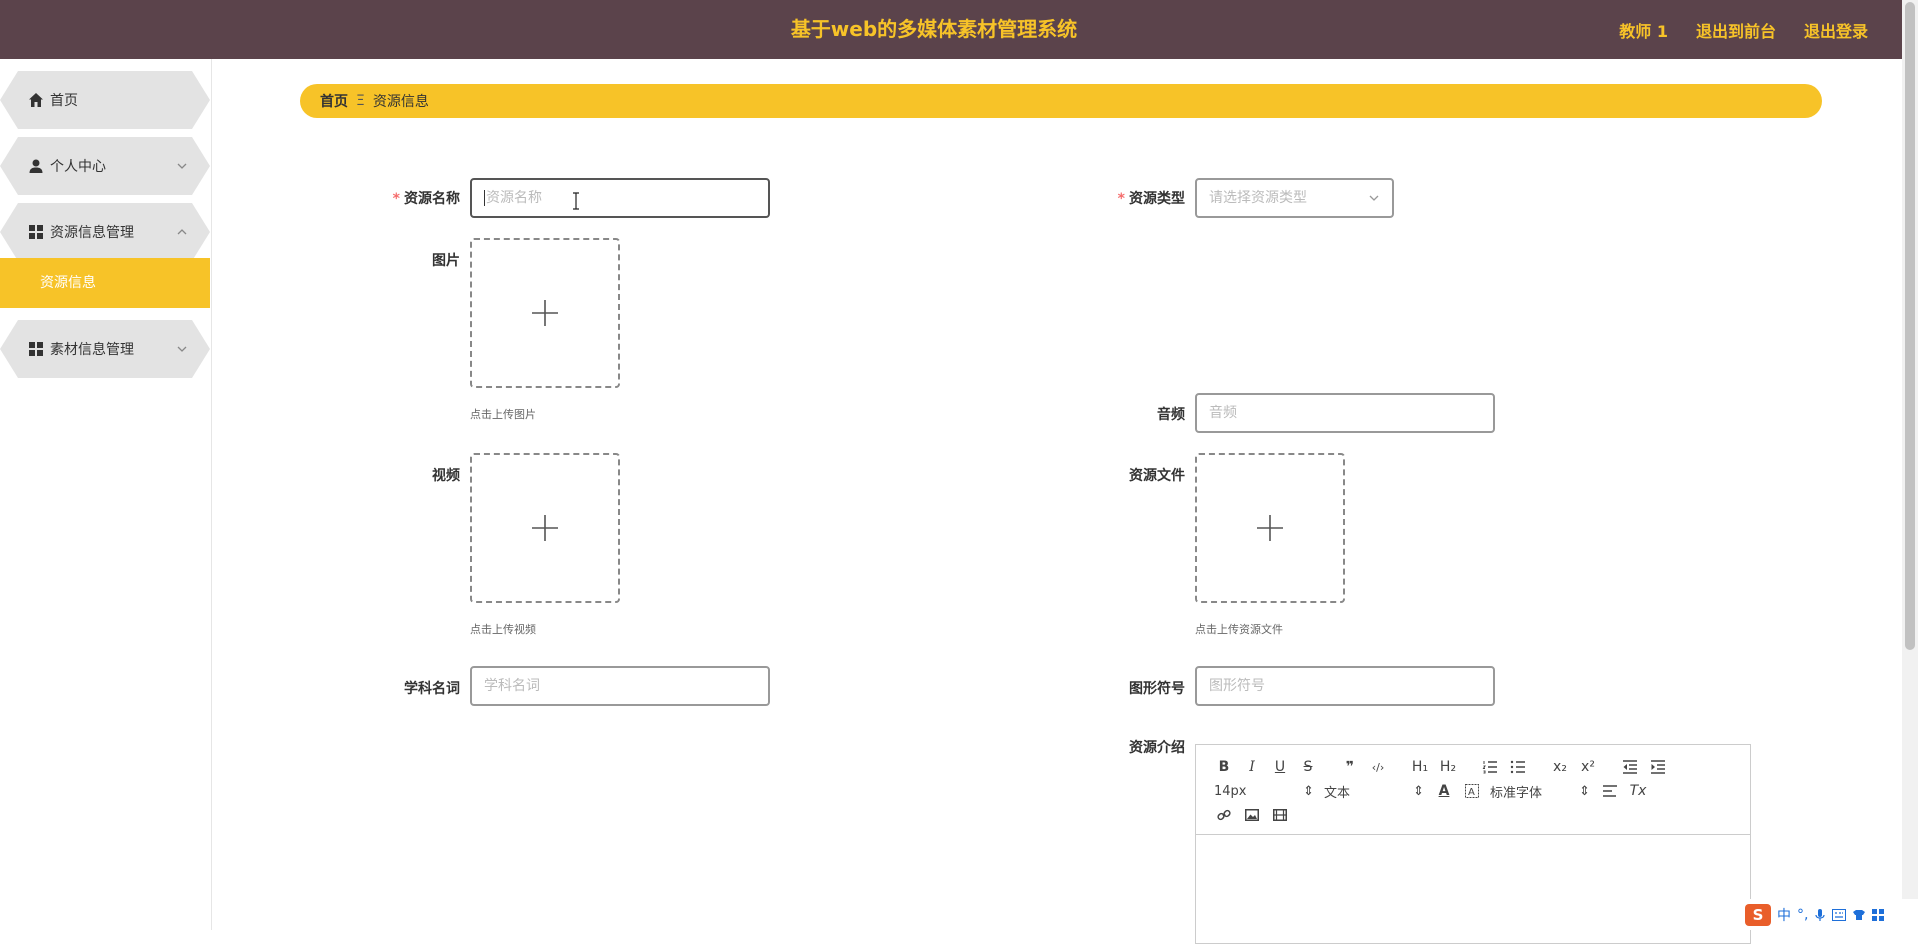  I want to click on underline-button: U, so click(1280, 767).